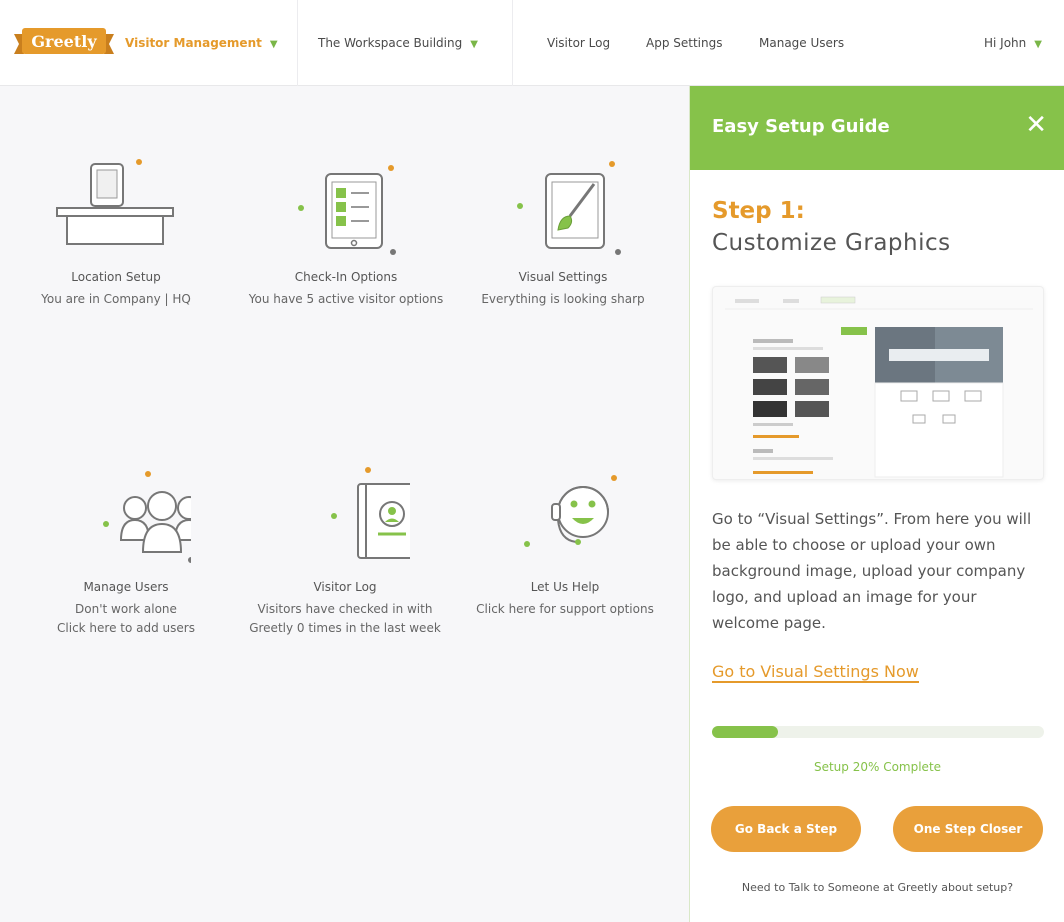 The height and width of the screenshot is (922, 1064). What do you see at coordinates (877, 767) in the screenshot?
I see `setup-progress-label: Setup 20% Complete` at bounding box center [877, 767].